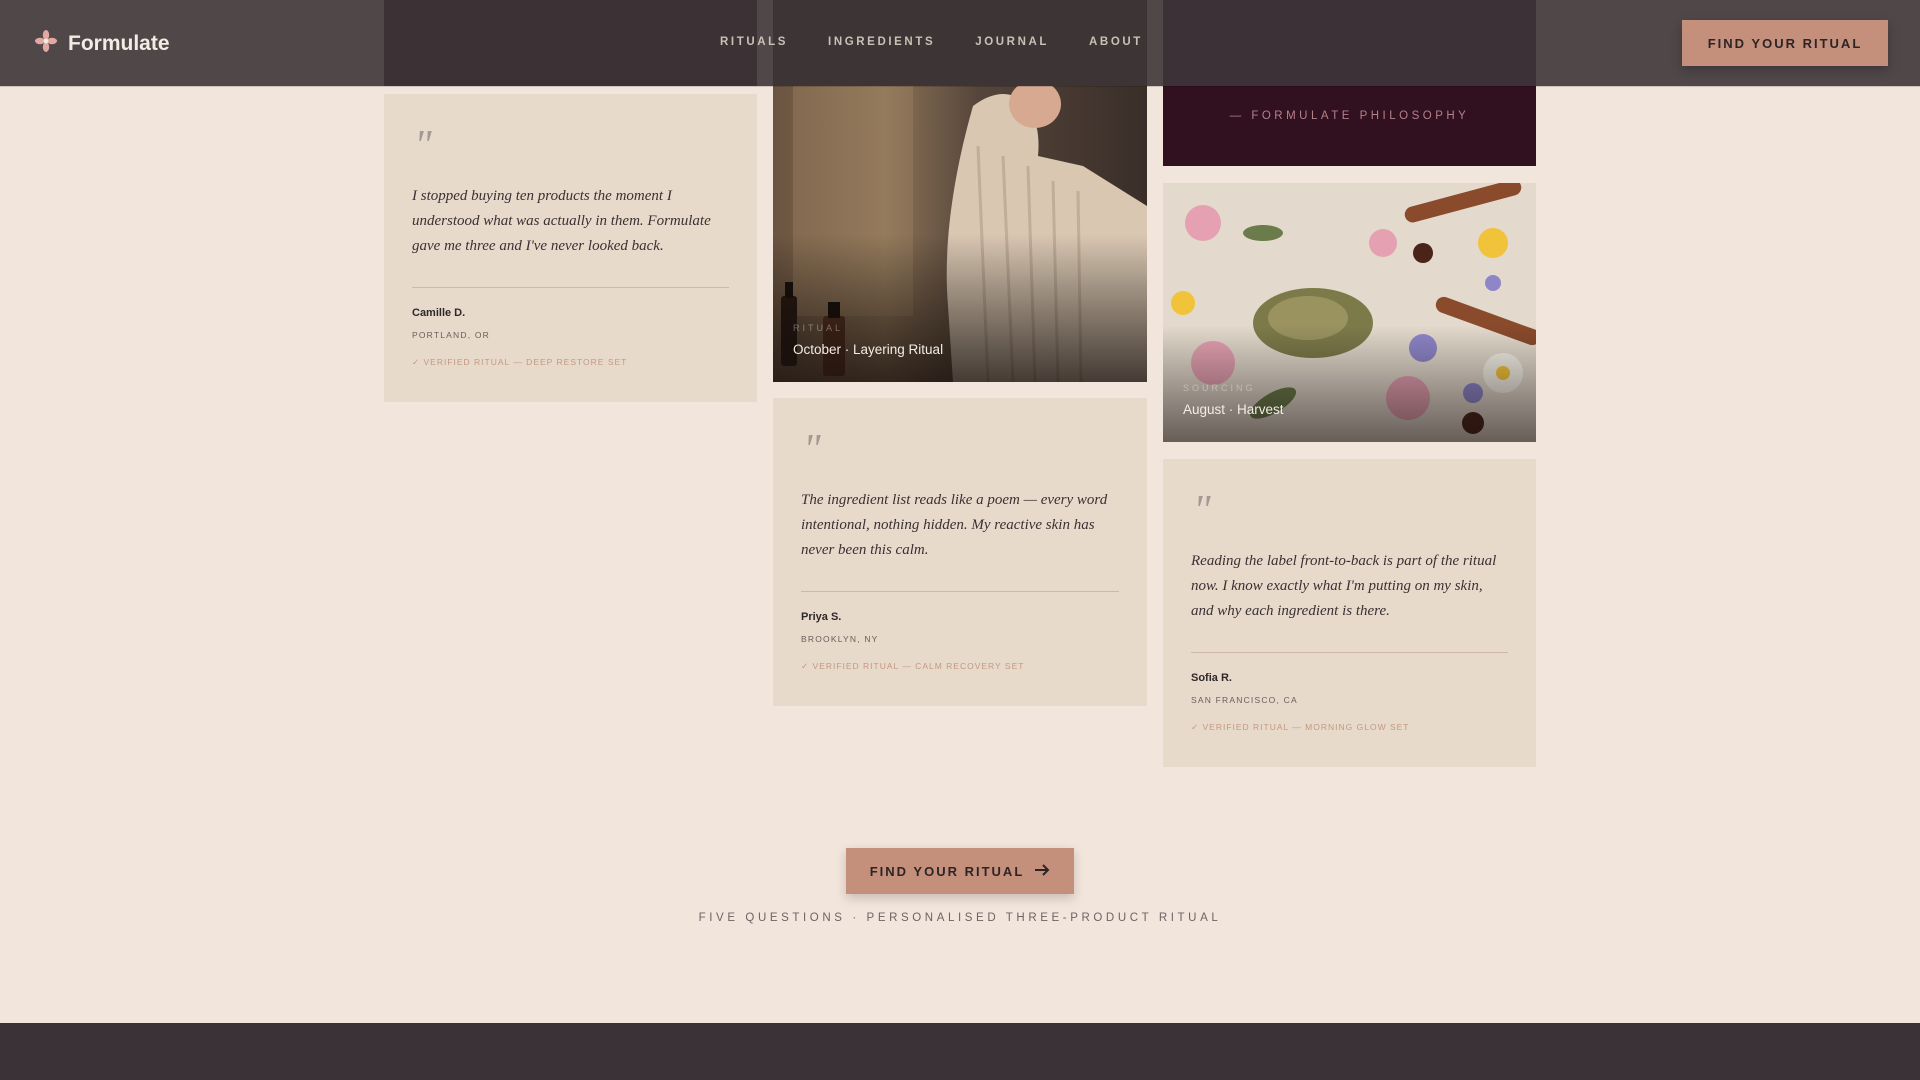 The height and width of the screenshot is (1080, 1920). I want to click on image-category-label: SOURCING, so click(1219, 388).